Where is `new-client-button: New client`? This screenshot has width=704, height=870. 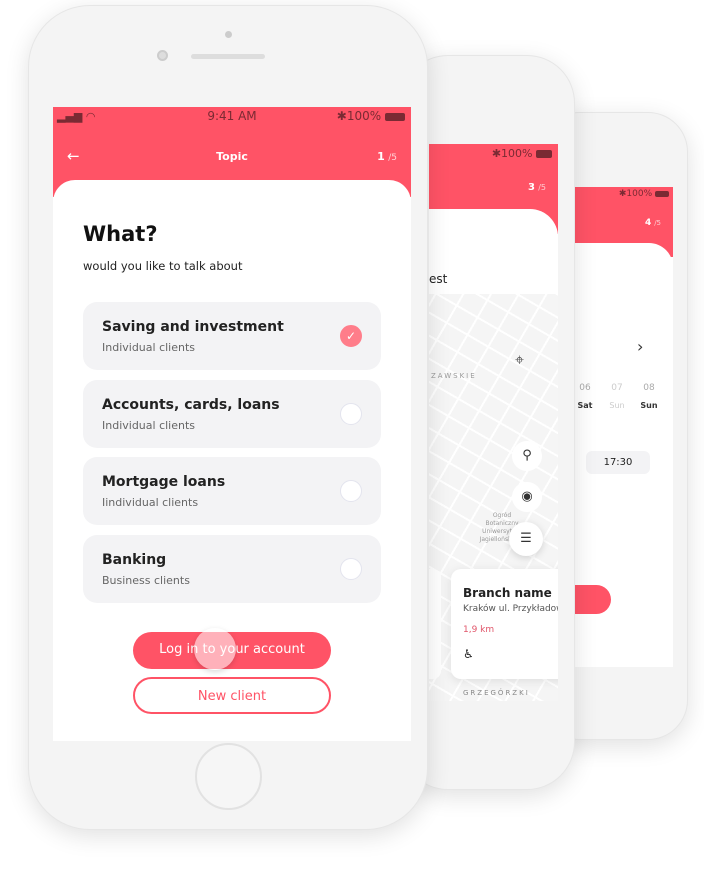
new-client-button: New client is located at coordinates (232, 695).